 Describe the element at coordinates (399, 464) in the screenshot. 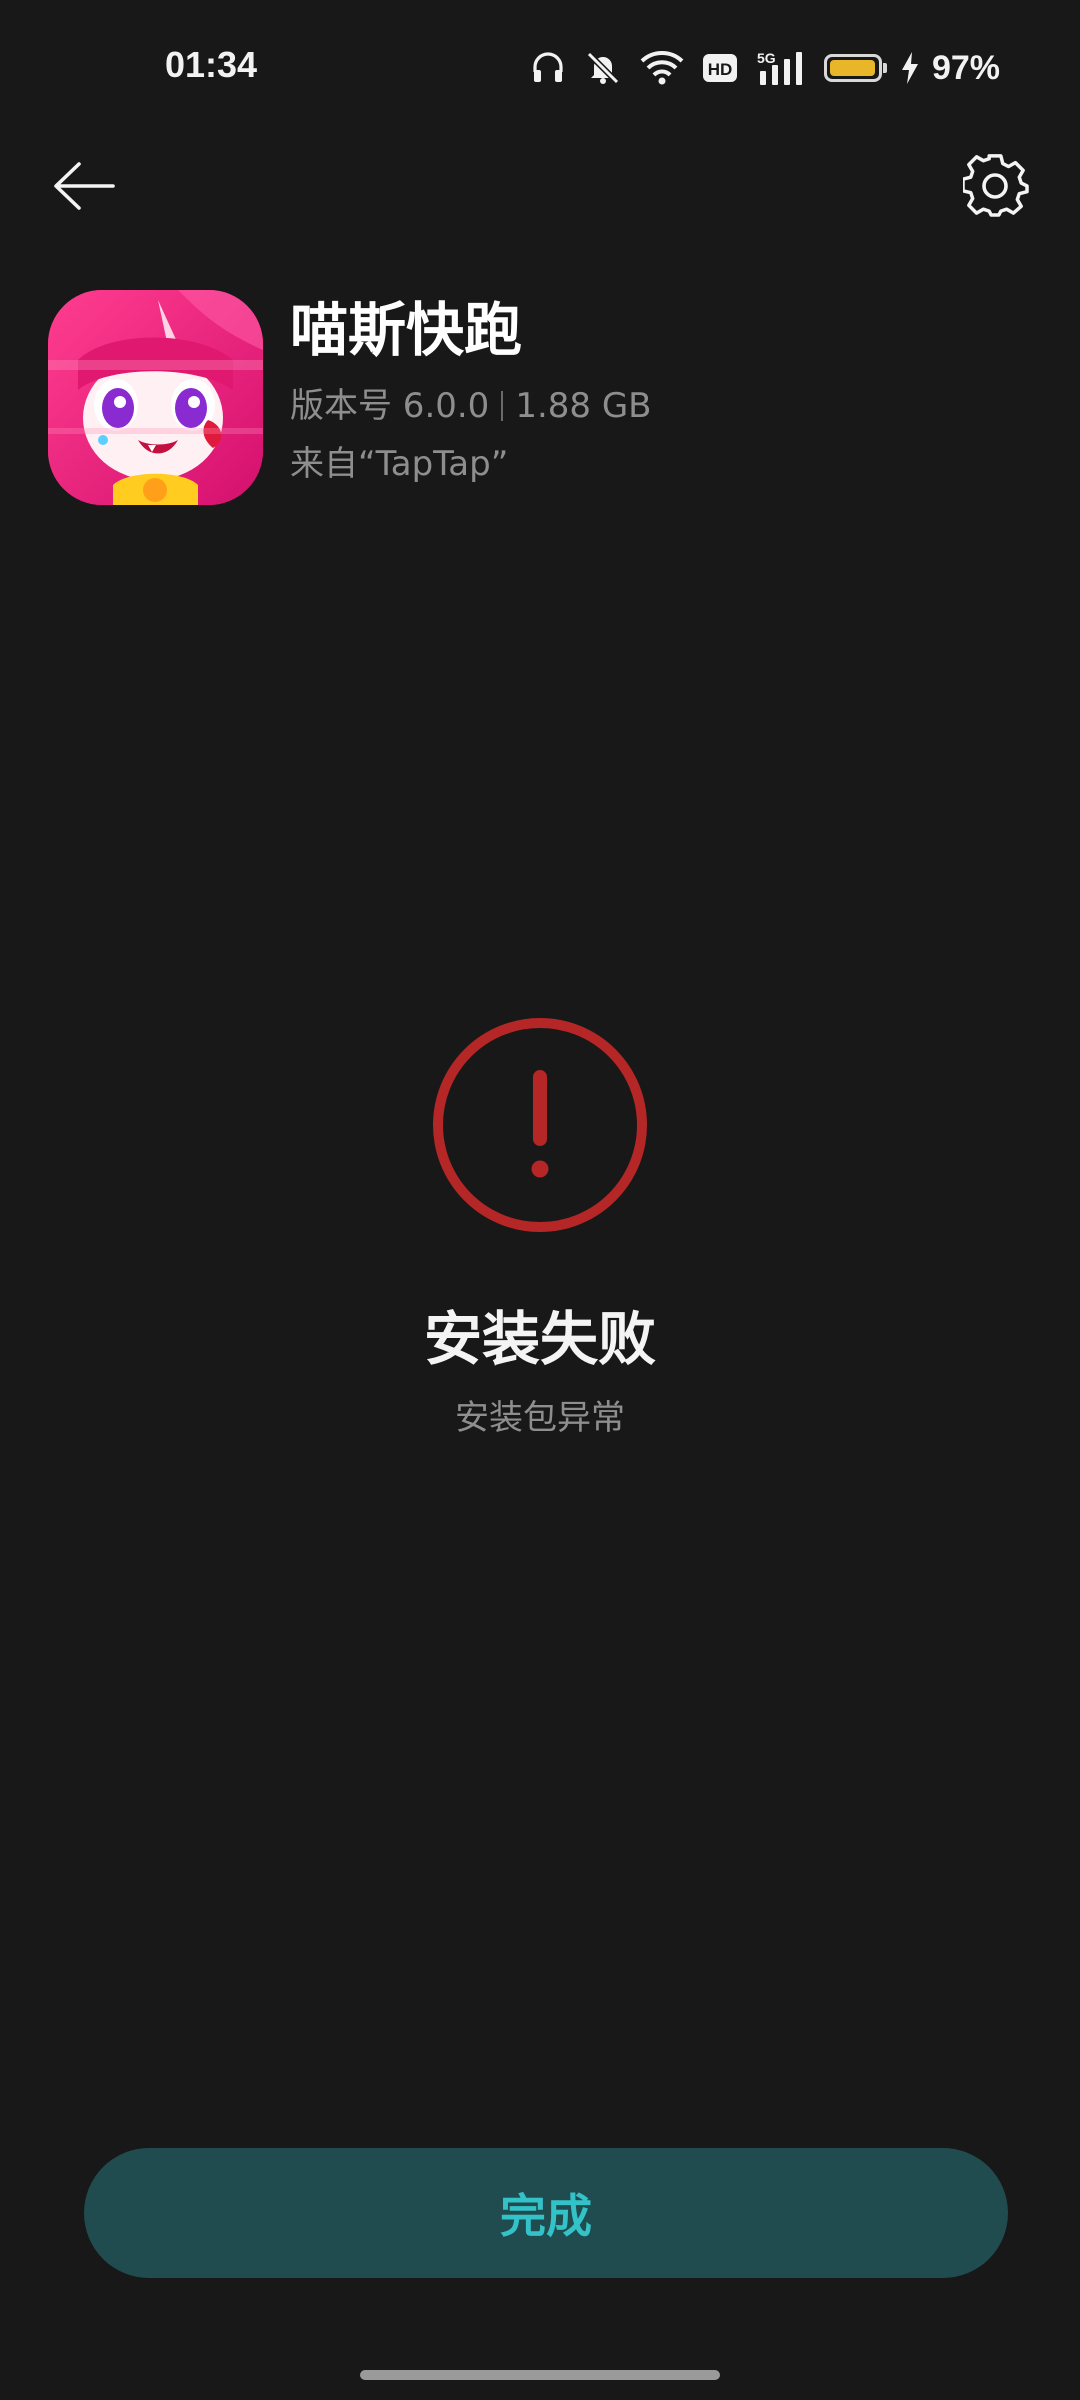

I see `app-source: 来自“TapTap”` at that location.